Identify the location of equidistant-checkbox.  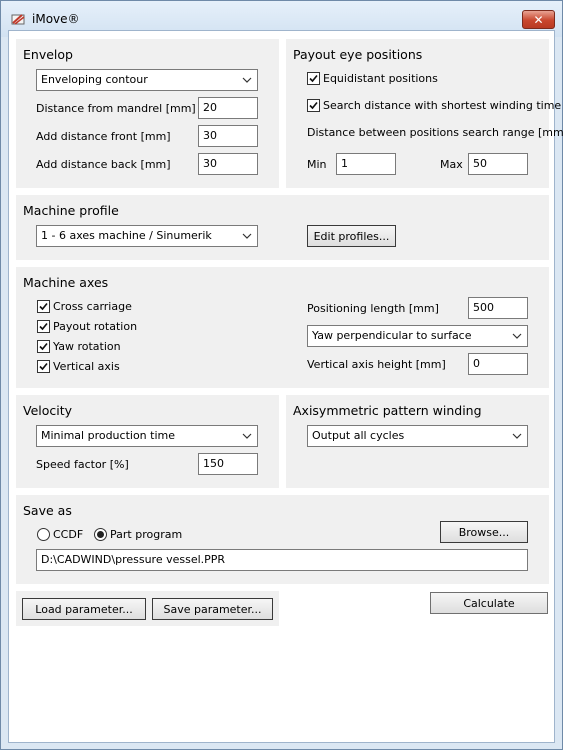
(313, 78).